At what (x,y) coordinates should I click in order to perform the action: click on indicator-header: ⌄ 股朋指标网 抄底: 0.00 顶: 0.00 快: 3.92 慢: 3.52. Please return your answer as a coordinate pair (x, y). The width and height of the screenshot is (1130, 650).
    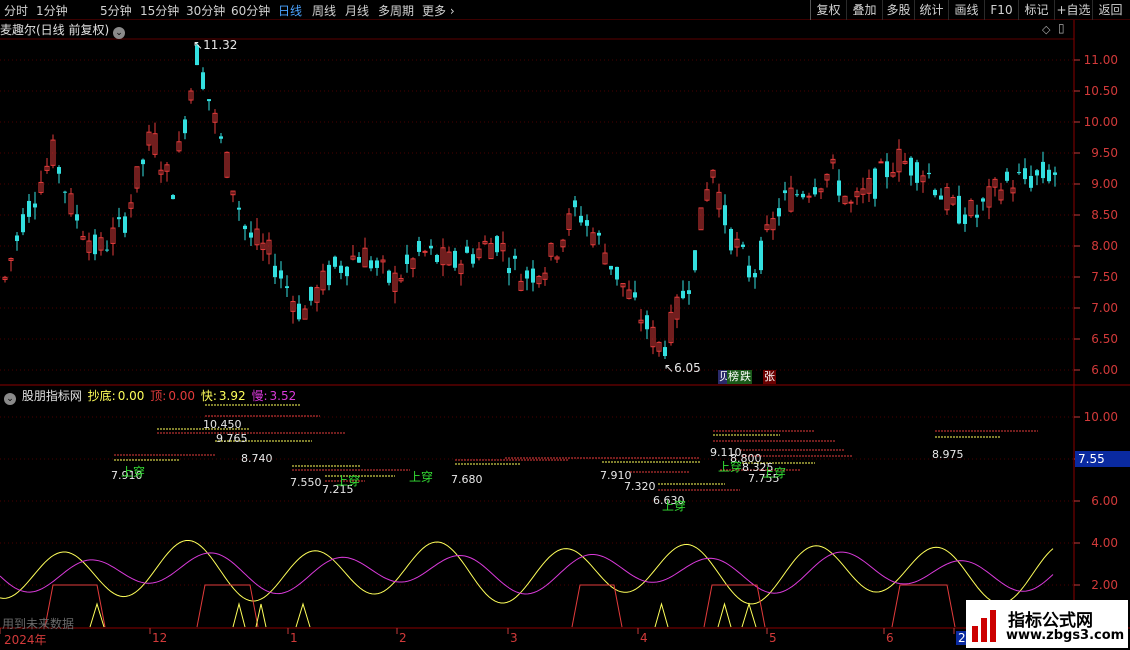
    Looking at the image, I should click on (149, 396).